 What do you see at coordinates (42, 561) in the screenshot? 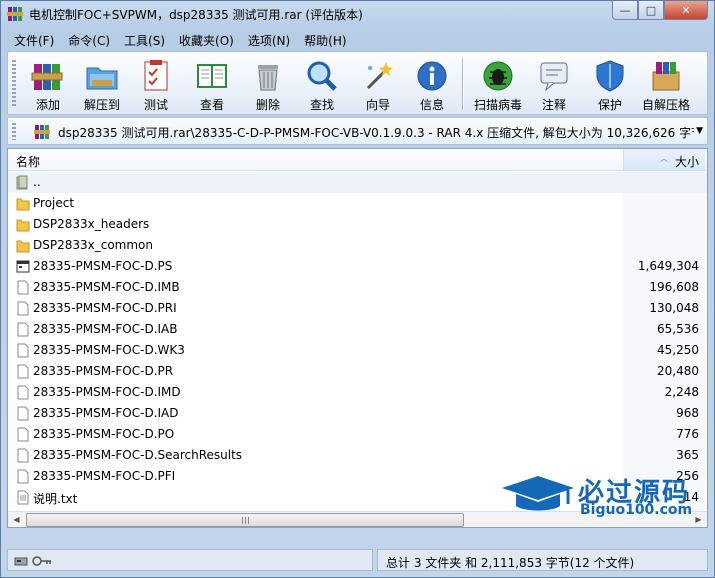
I see `key-icon` at bounding box center [42, 561].